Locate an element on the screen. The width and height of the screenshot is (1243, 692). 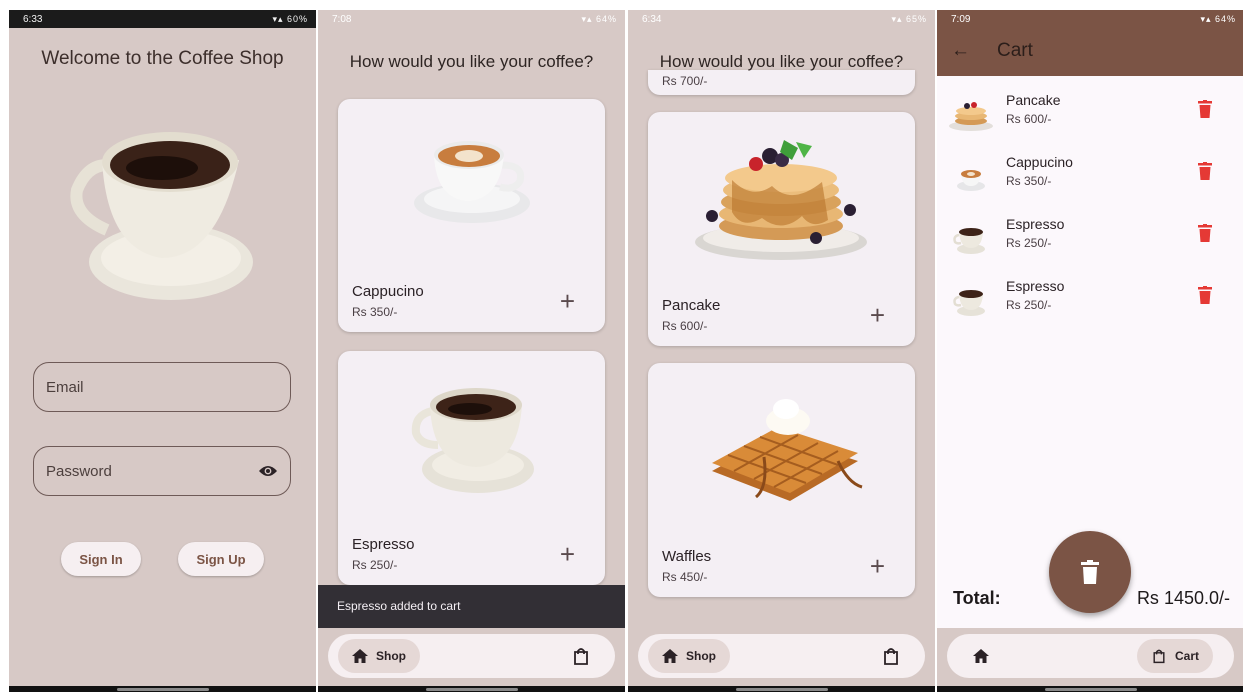
status-icons: ▾▴ 60% is located at coordinates (290, 18).